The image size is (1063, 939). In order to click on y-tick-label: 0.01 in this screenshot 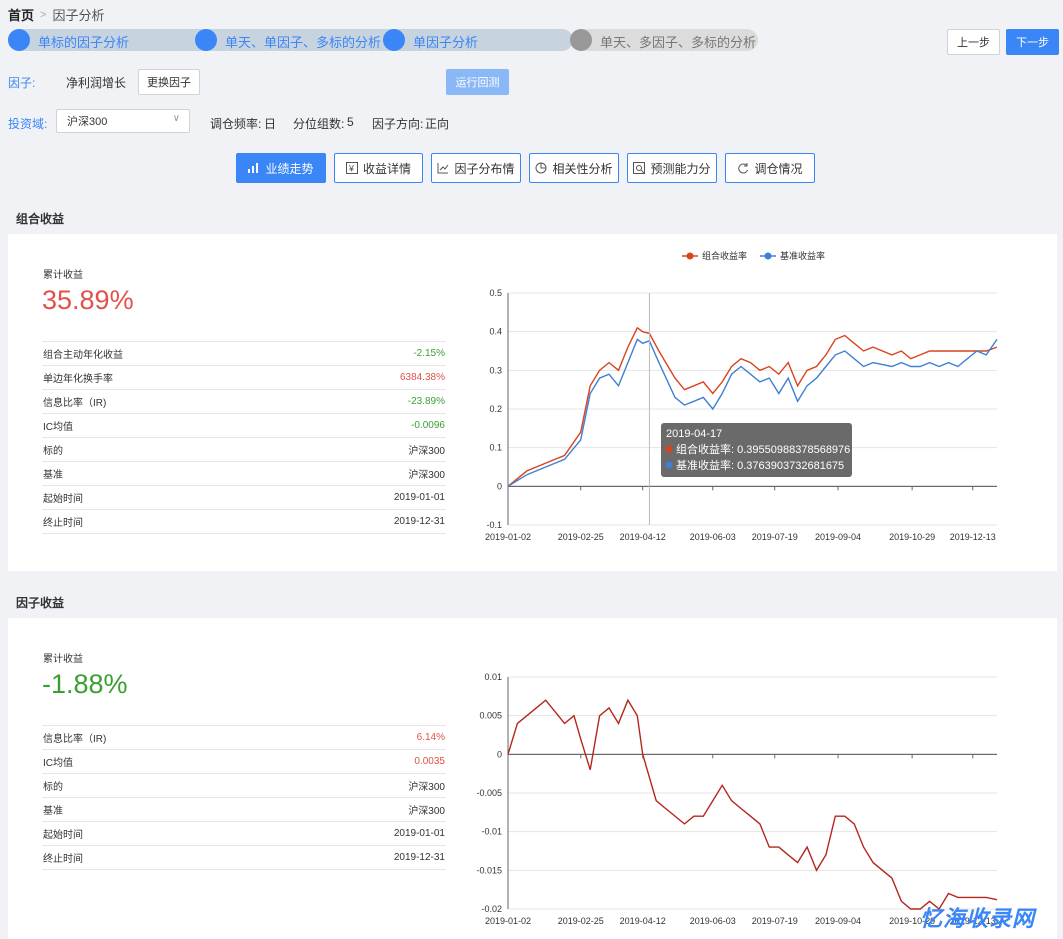, I will do `click(493, 677)`.